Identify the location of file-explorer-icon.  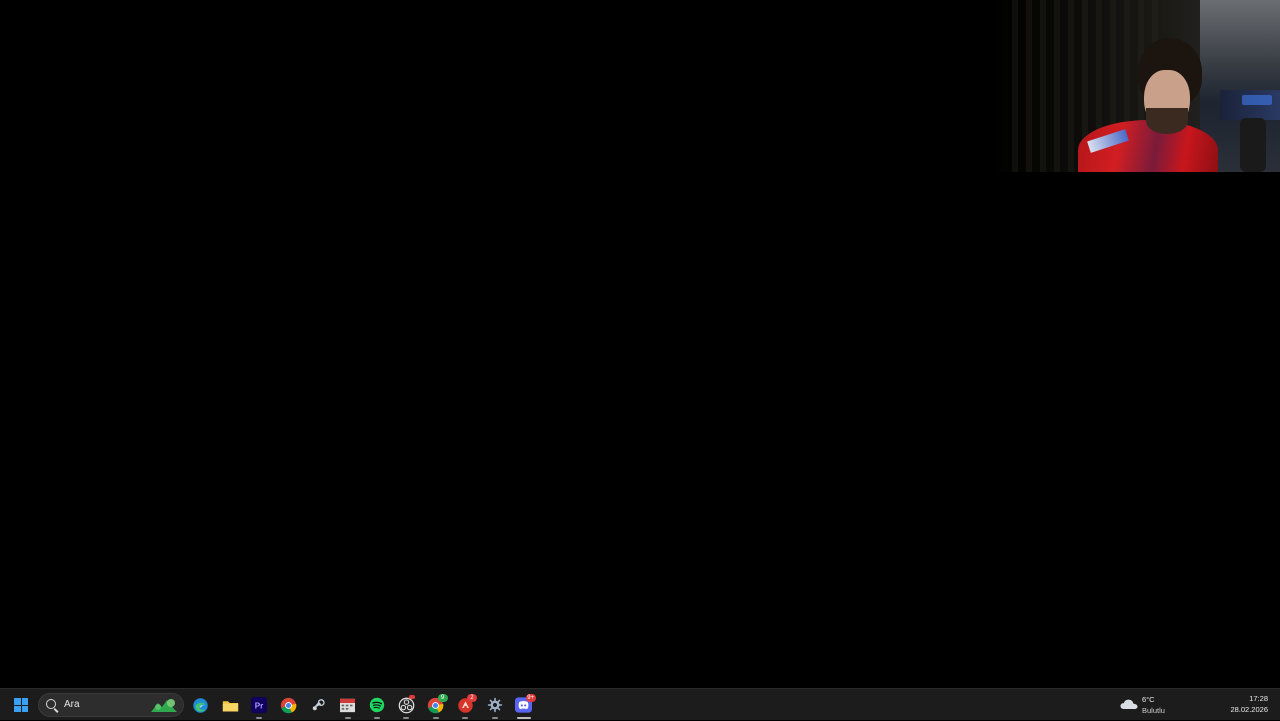
(230, 705).